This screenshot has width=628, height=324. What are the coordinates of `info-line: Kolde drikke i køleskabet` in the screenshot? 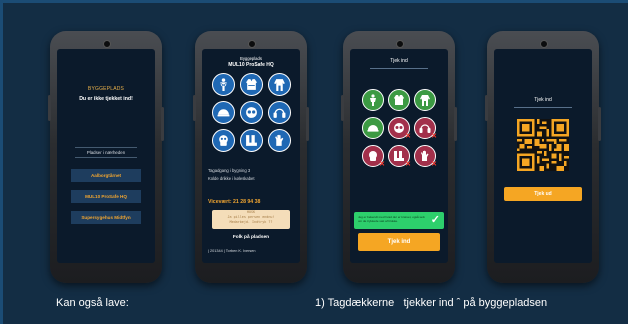 It's located at (231, 178).